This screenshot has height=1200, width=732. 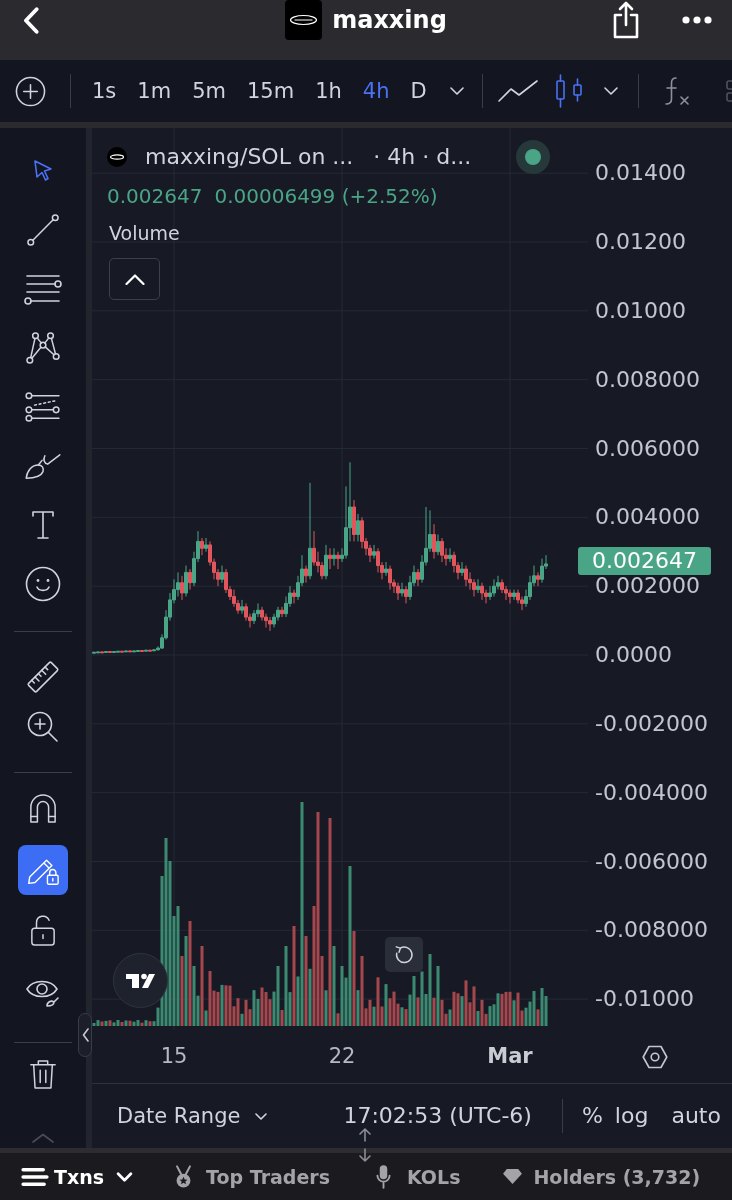 What do you see at coordinates (644, 560) in the screenshot?
I see `price-tag: 0.002647` at bounding box center [644, 560].